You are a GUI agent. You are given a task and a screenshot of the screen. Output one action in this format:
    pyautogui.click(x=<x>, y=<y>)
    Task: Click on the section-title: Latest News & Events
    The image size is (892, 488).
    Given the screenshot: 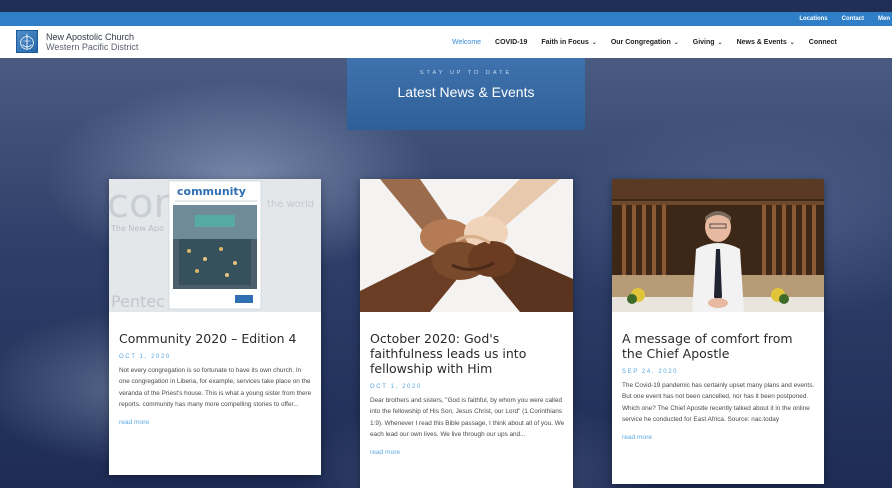 What is the action you would take?
    pyautogui.click(x=466, y=92)
    